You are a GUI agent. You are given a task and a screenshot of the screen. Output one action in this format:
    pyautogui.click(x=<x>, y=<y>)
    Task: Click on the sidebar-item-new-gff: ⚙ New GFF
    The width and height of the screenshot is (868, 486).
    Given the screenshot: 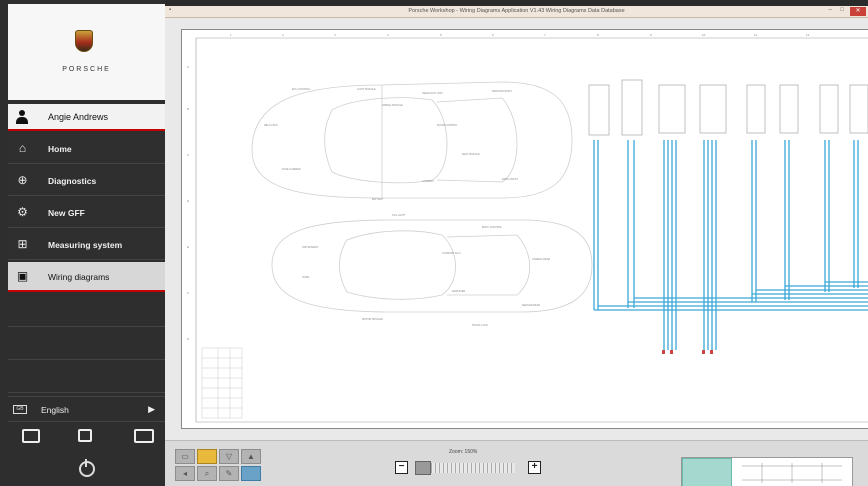 What is the action you would take?
    pyautogui.click(x=86, y=213)
    